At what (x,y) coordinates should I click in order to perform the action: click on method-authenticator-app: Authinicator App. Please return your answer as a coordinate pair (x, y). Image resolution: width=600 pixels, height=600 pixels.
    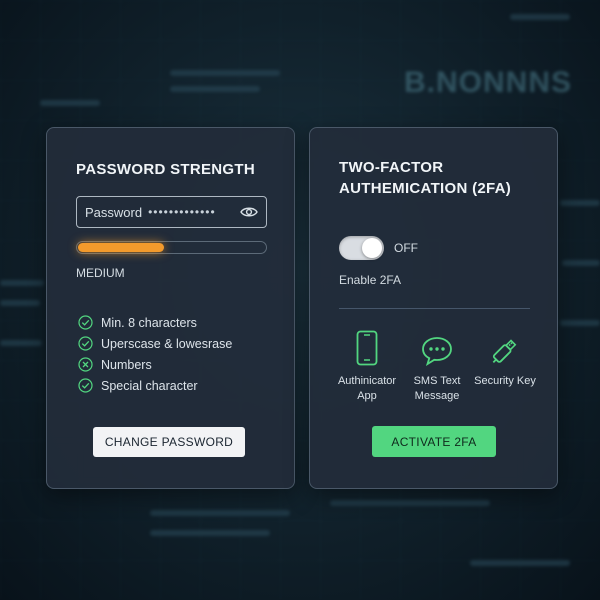
    Looking at the image, I should click on (367, 366).